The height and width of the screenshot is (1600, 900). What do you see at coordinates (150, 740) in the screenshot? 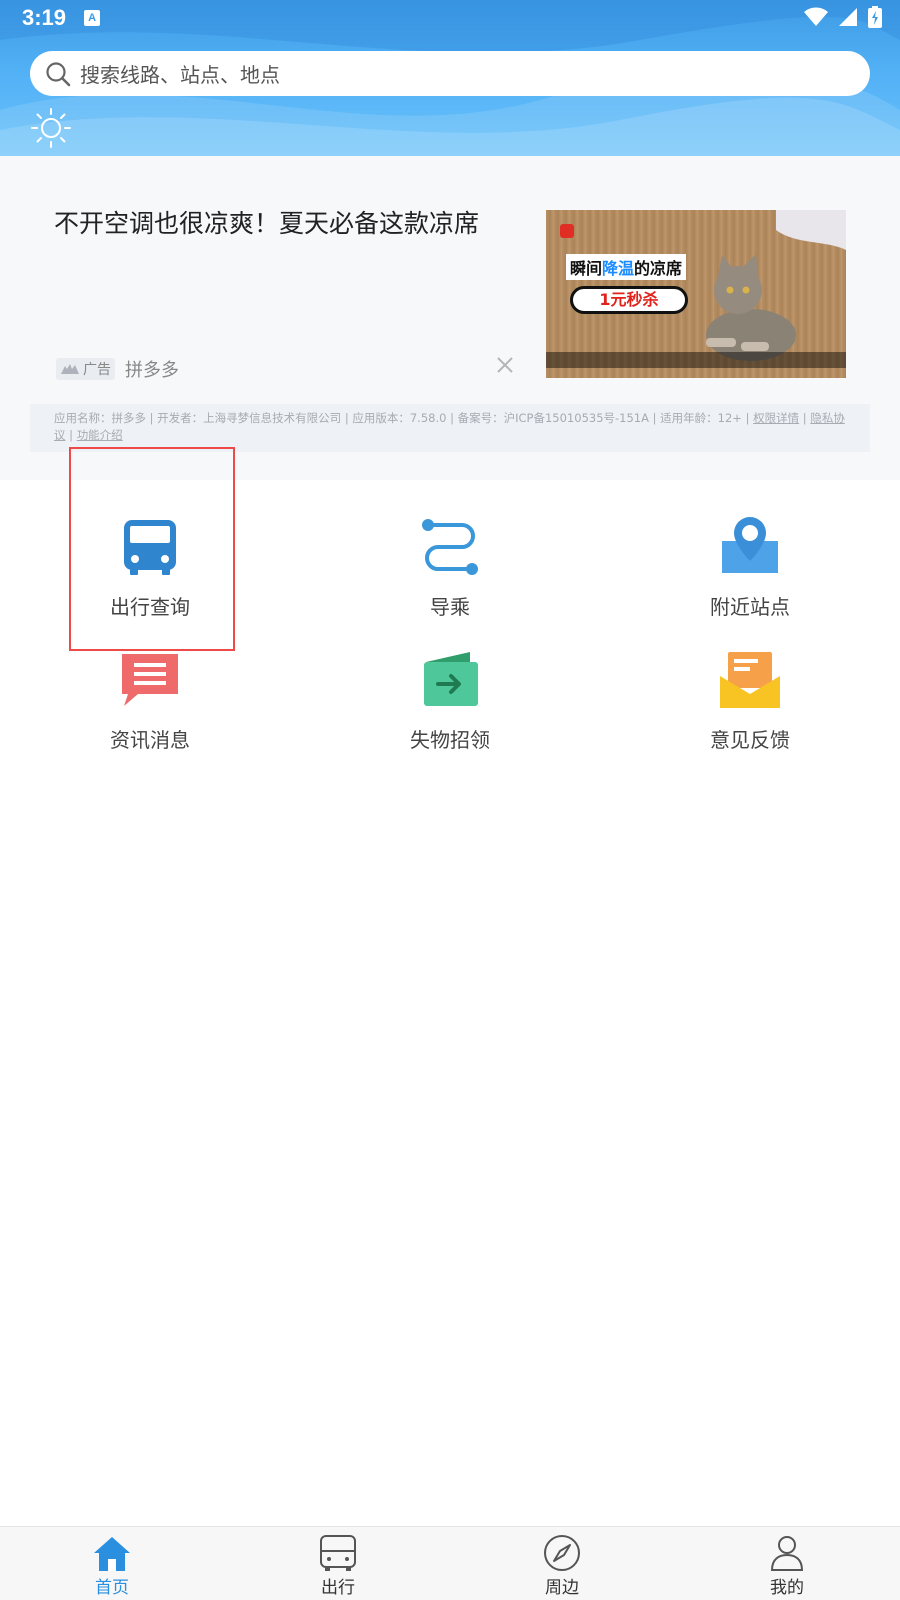
I see `grid-label: 资讯消息` at bounding box center [150, 740].